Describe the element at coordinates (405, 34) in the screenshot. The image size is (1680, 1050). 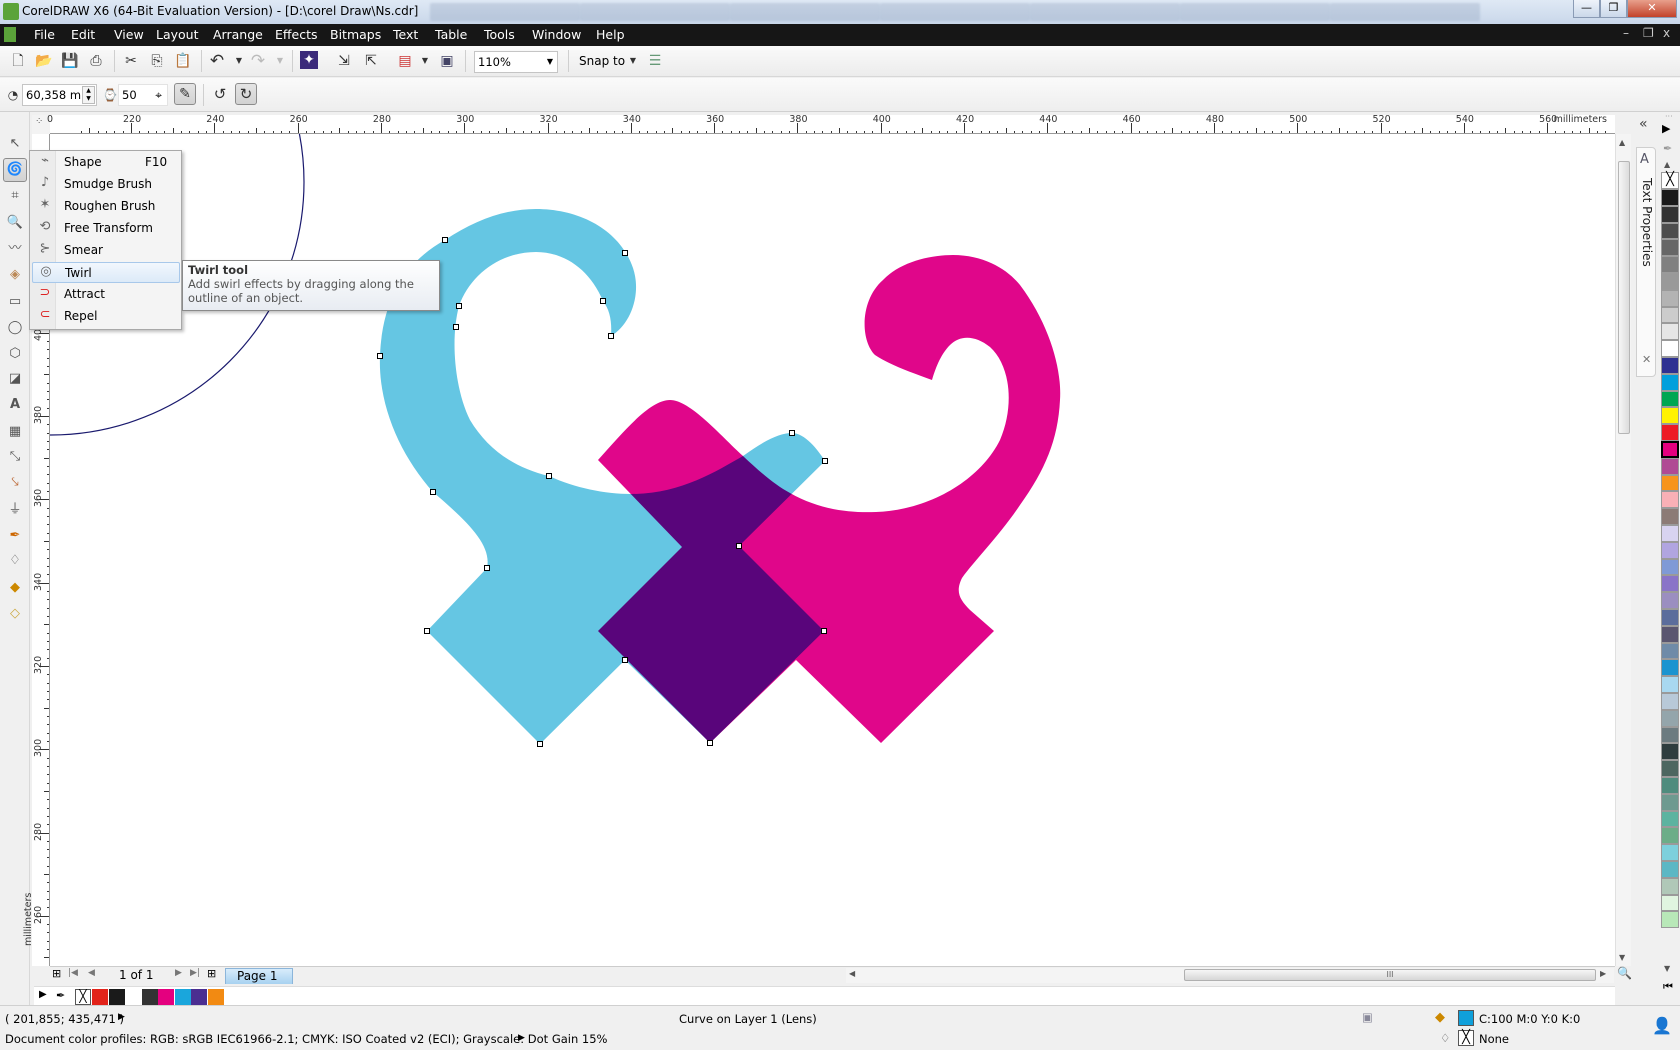
I see `menu-text: Text` at that location.